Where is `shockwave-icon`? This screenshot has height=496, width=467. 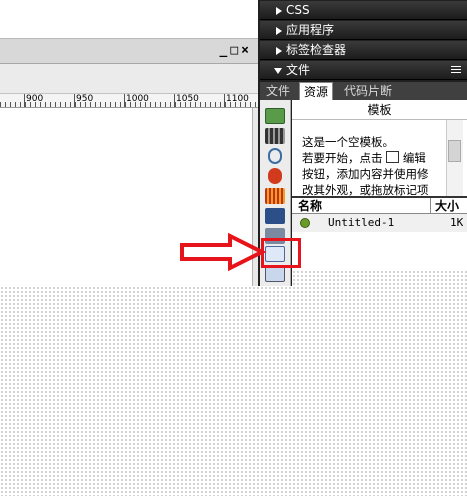 shockwave-icon is located at coordinates (275, 196).